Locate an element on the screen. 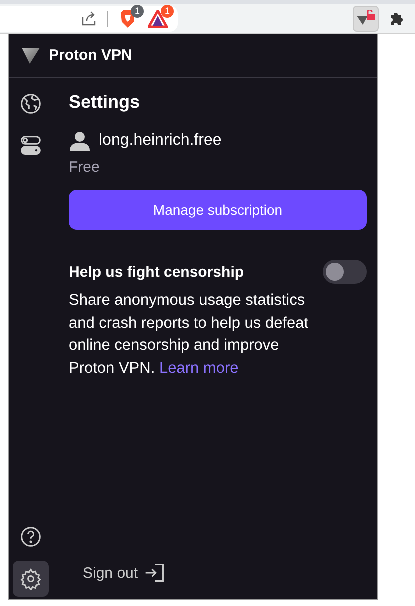 The image size is (415, 606). nav-button is located at coordinates (31, 579).